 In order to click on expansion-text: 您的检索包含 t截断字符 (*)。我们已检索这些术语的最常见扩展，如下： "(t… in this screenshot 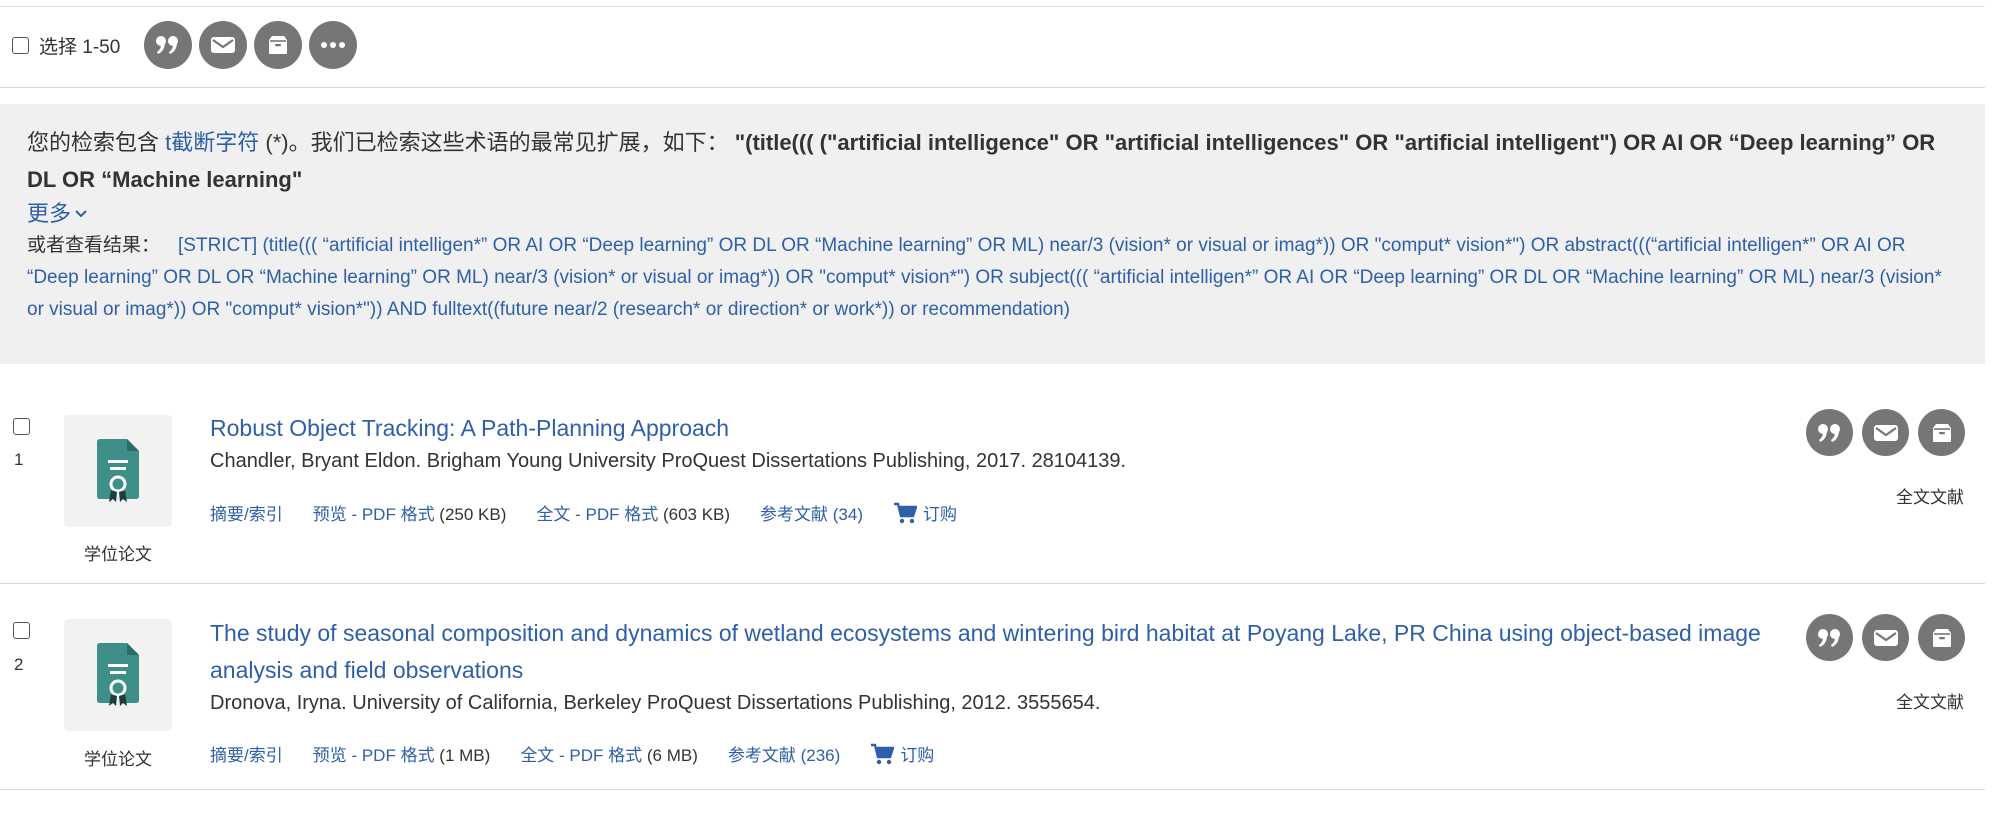, I will do `click(992, 161)`.